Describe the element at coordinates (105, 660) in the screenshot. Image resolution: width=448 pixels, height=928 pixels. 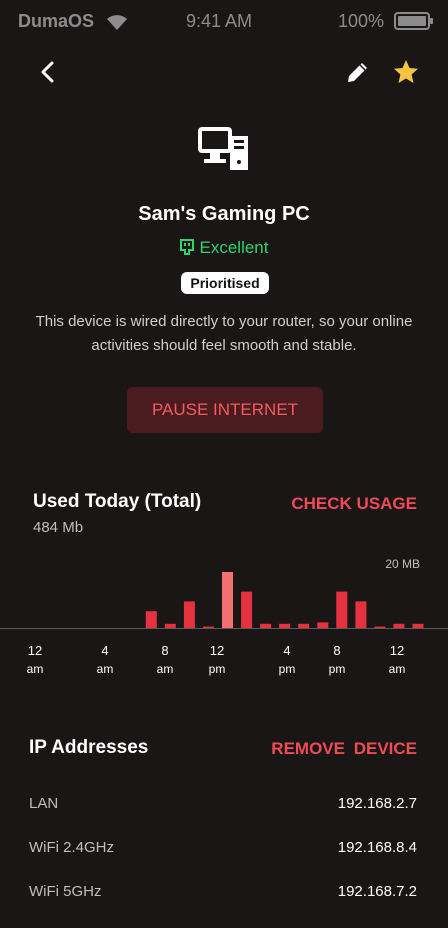
I see `x-tick-label: 4 am` at that location.